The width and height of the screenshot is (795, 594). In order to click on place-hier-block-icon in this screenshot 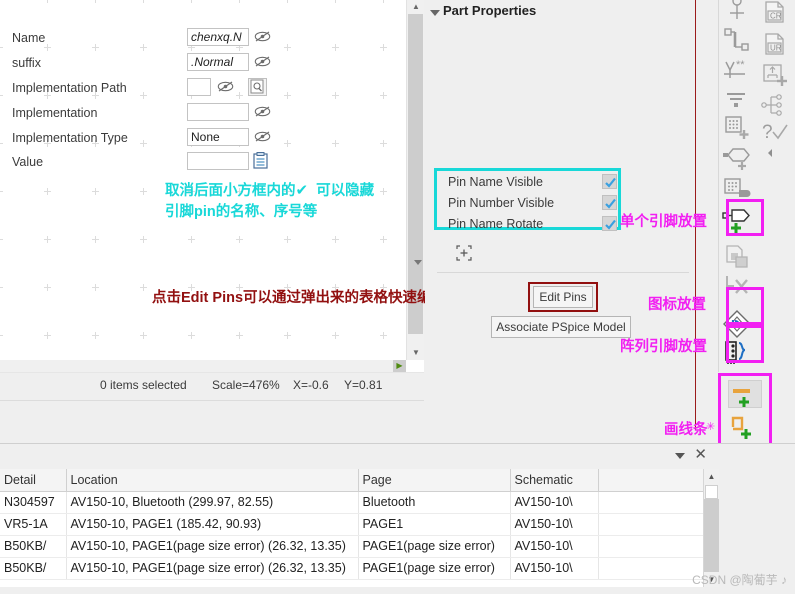, I will do `click(737, 126)`.